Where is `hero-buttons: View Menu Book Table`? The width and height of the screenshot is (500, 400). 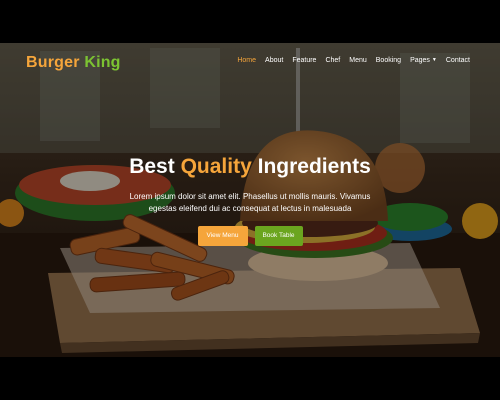 hero-buttons: View Menu Book Table is located at coordinates (250, 236).